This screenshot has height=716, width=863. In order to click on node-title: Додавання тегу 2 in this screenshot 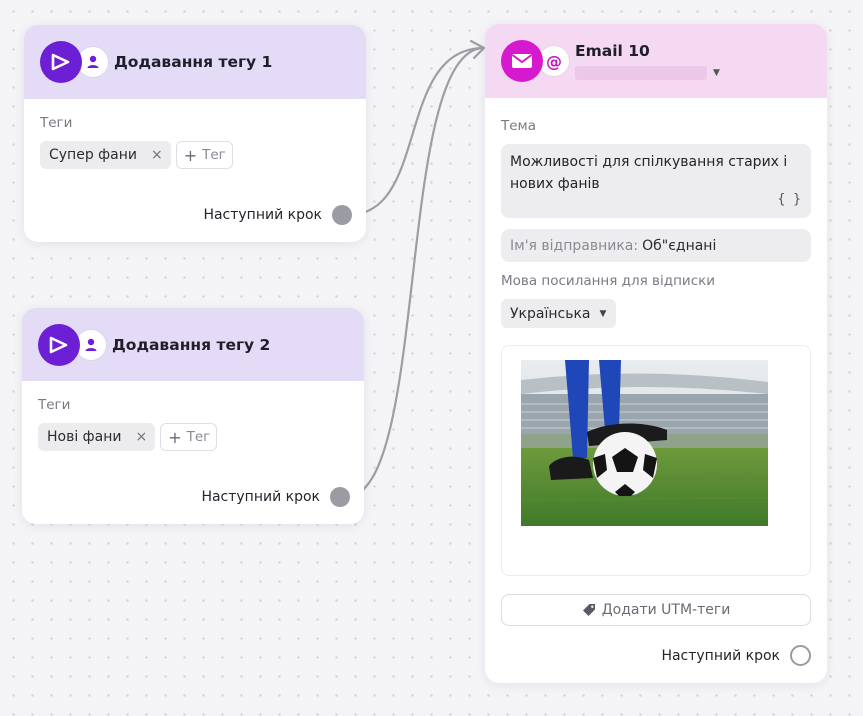, I will do `click(191, 344)`.